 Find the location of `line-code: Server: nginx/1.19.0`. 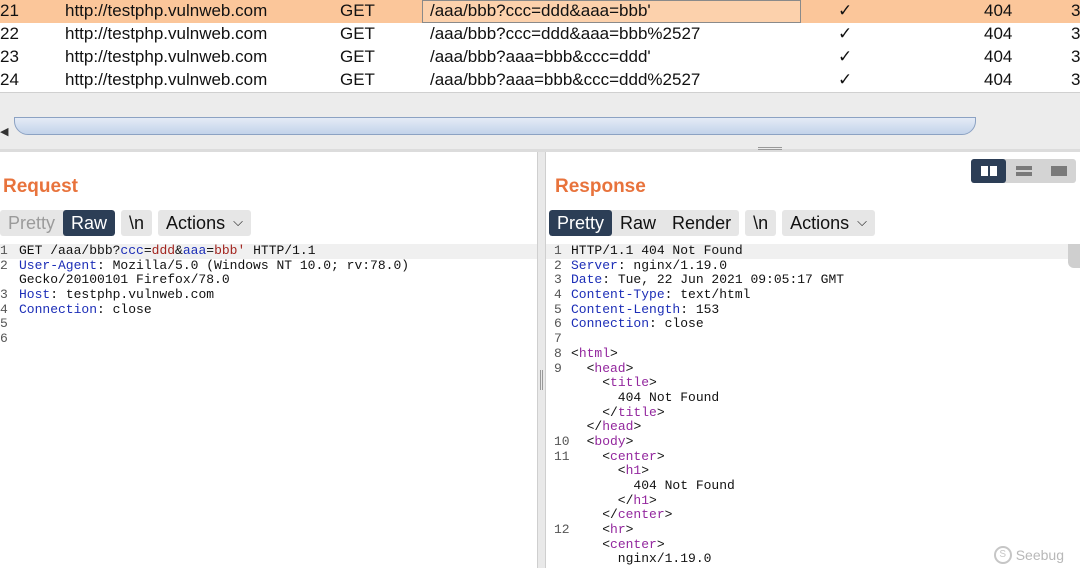

line-code: Server: nginx/1.19.0 is located at coordinates (649, 265).